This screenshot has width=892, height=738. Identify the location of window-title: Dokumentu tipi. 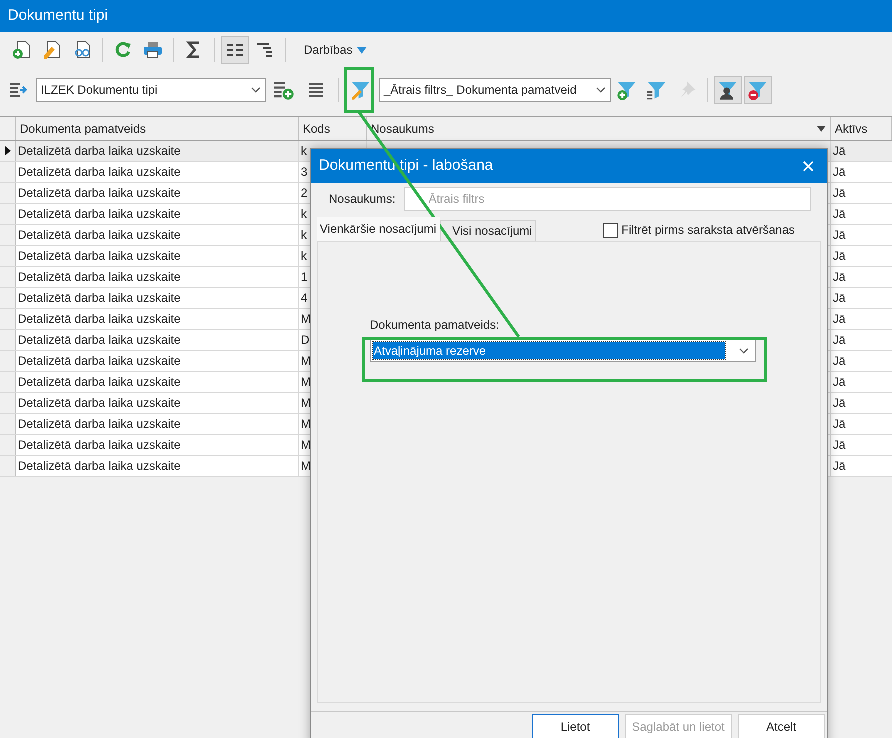
(58, 16).